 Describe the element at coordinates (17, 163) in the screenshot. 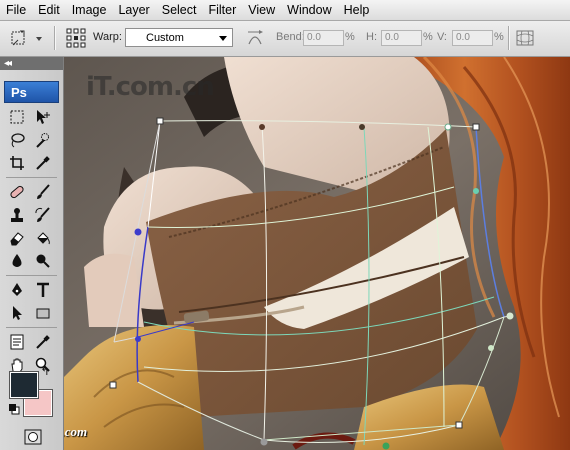

I see `crop-tool-icon` at that location.